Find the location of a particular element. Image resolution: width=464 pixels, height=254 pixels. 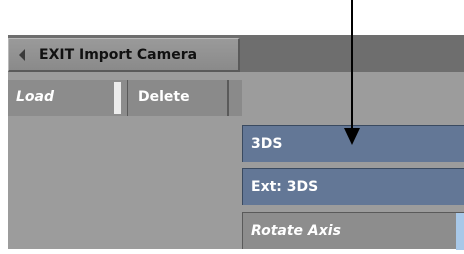

format-field: 3DS is located at coordinates (353, 143).